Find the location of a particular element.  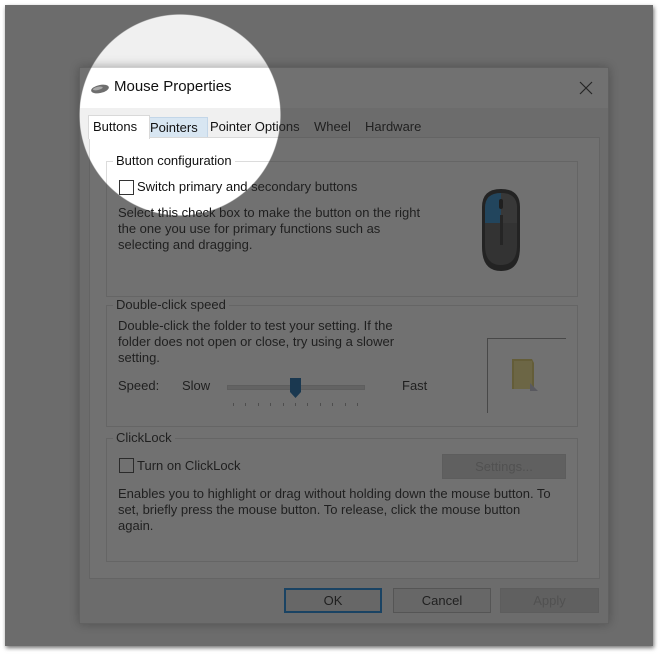

double-click-speed-slider is located at coordinates (297, 393).